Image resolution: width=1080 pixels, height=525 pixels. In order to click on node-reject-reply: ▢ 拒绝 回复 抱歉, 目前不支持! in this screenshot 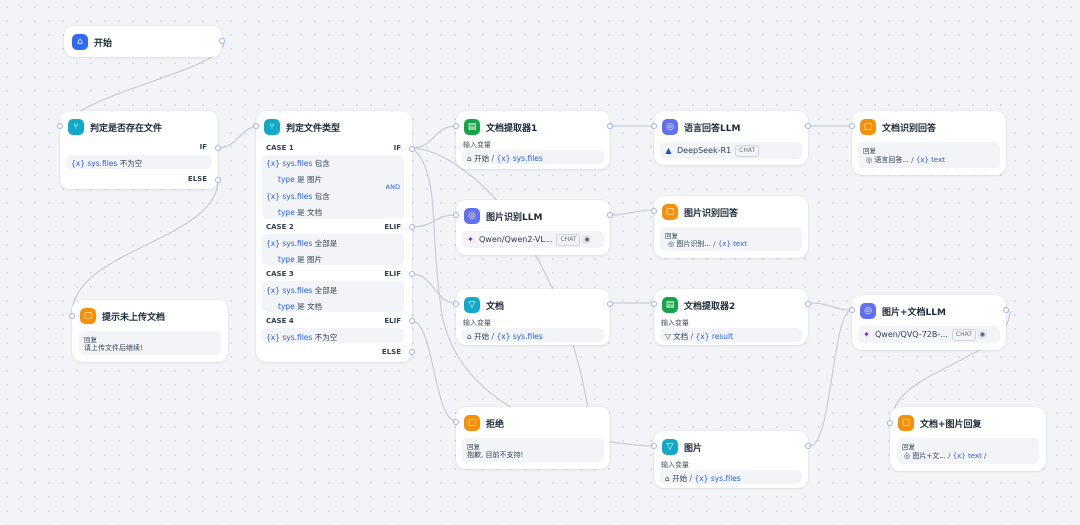, I will do `click(531, 438)`.